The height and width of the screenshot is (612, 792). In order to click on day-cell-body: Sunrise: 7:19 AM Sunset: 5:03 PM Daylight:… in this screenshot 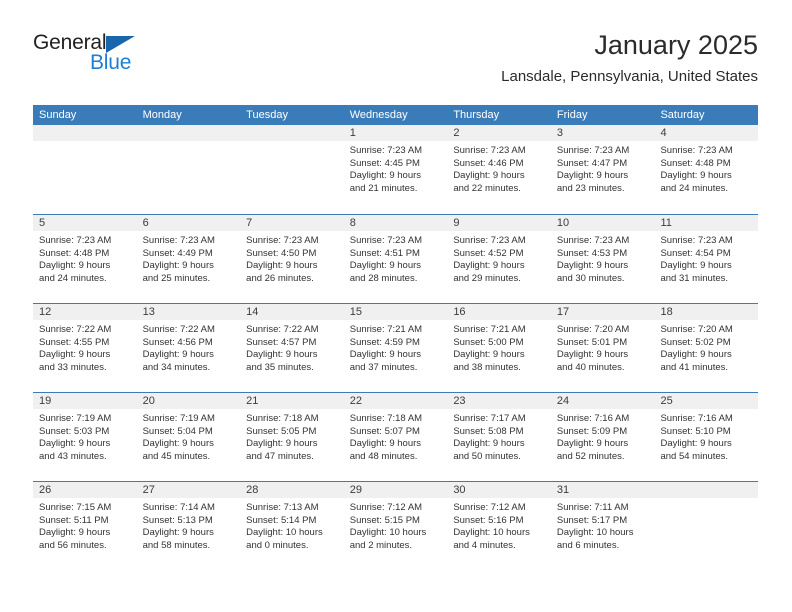, I will do `click(85, 436)`.